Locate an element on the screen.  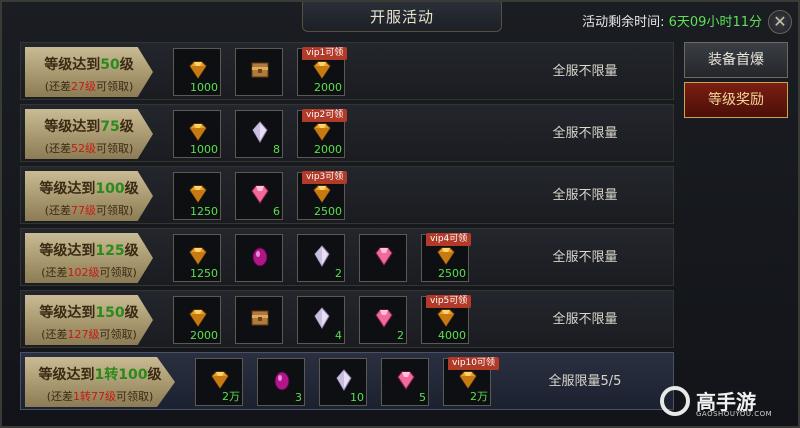
level-gap-hint: (还差27级可领取) is located at coordinates (89, 86).